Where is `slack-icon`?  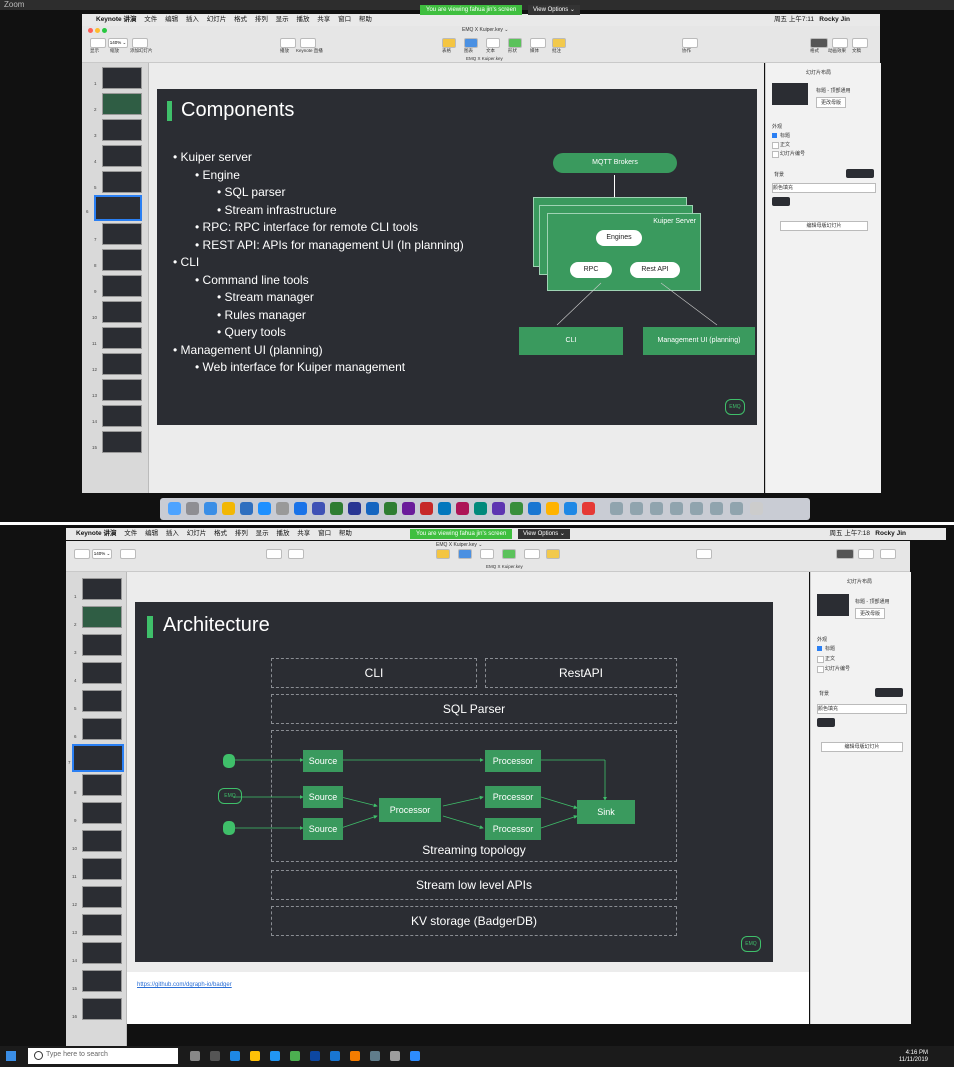 slack-icon is located at coordinates (462, 508).